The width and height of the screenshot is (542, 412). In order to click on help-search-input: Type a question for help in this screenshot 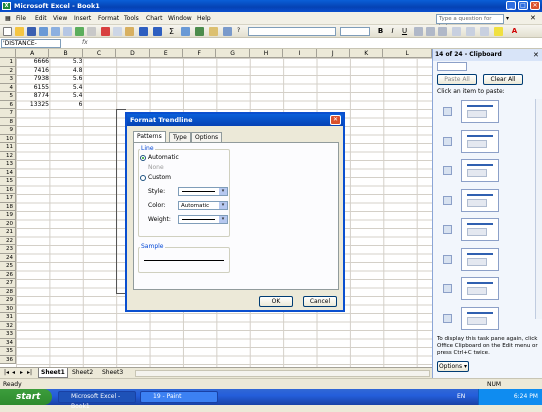, I will do `click(470, 22)`.